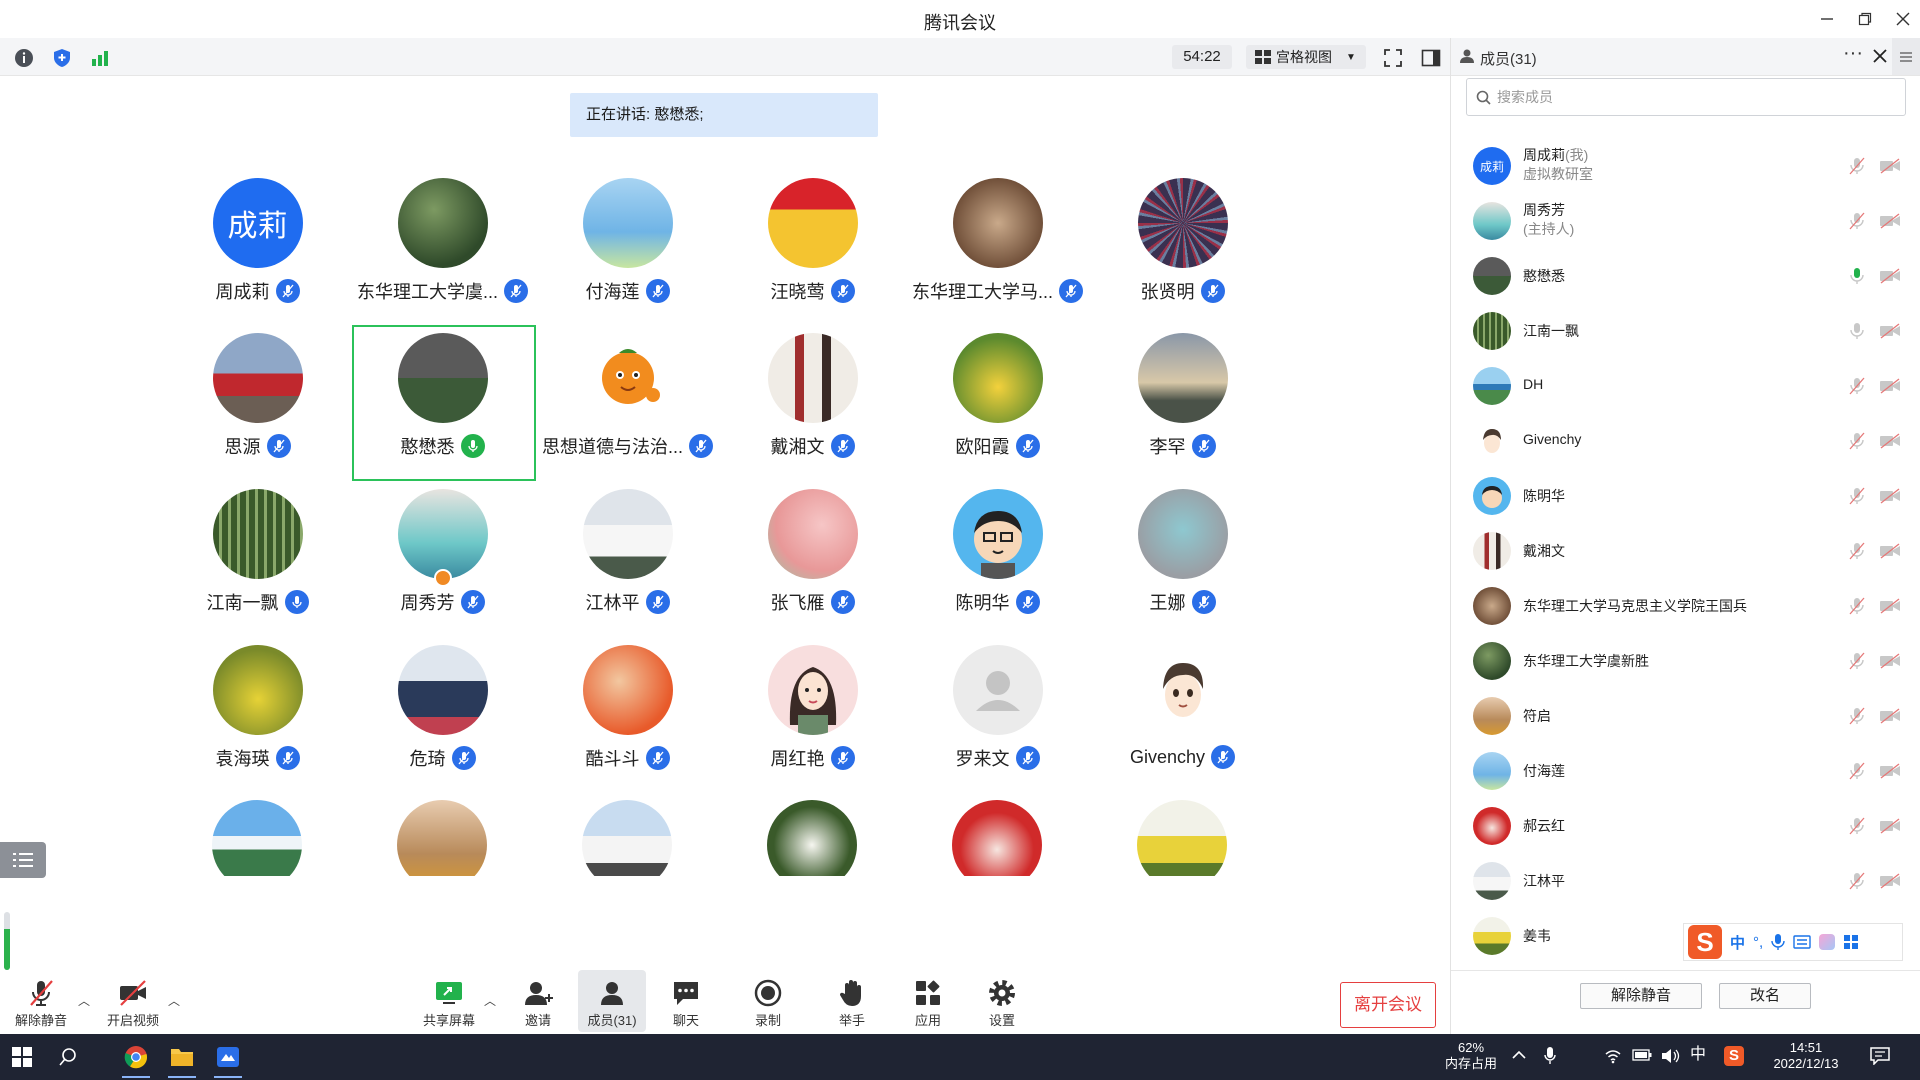 The image size is (1920, 1080). What do you see at coordinates (1778, 942) in the screenshot?
I see `voice-input-icon` at bounding box center [1778, 942].